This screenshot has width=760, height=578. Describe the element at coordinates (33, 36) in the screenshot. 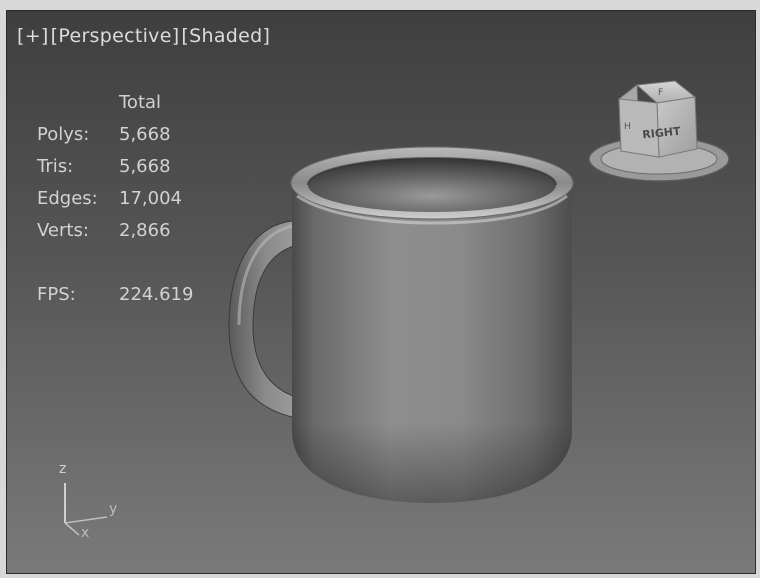

I see `viewport-general-menu: [+]` at that location.